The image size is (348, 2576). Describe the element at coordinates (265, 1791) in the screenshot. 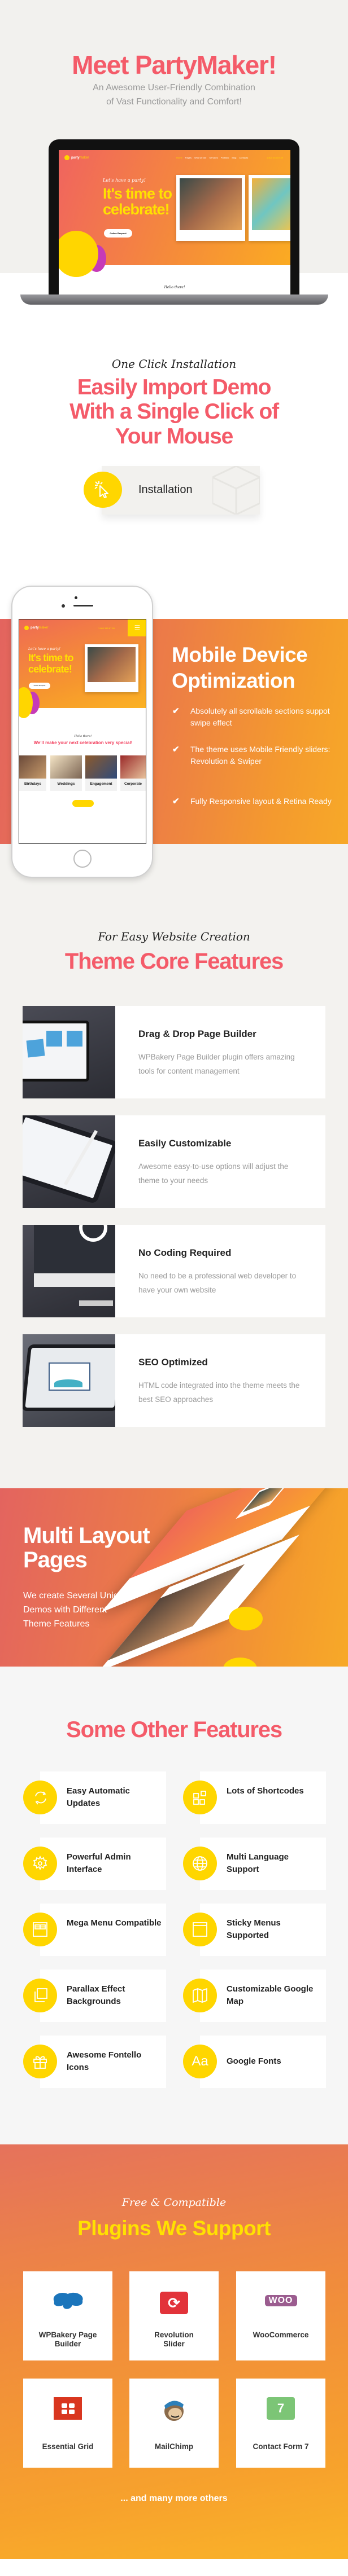

I see `feature-label: Lots of Shortcodes` at that location.